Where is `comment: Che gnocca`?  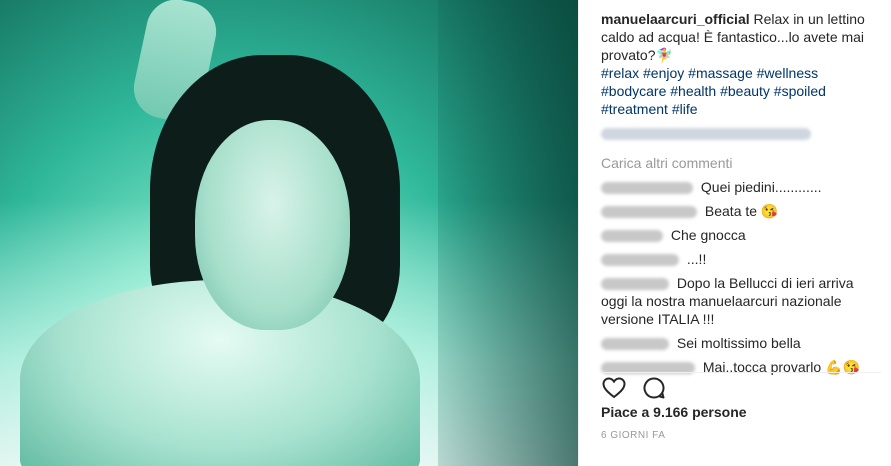 comment: Che gnocca is located at coordinates (741, 235).